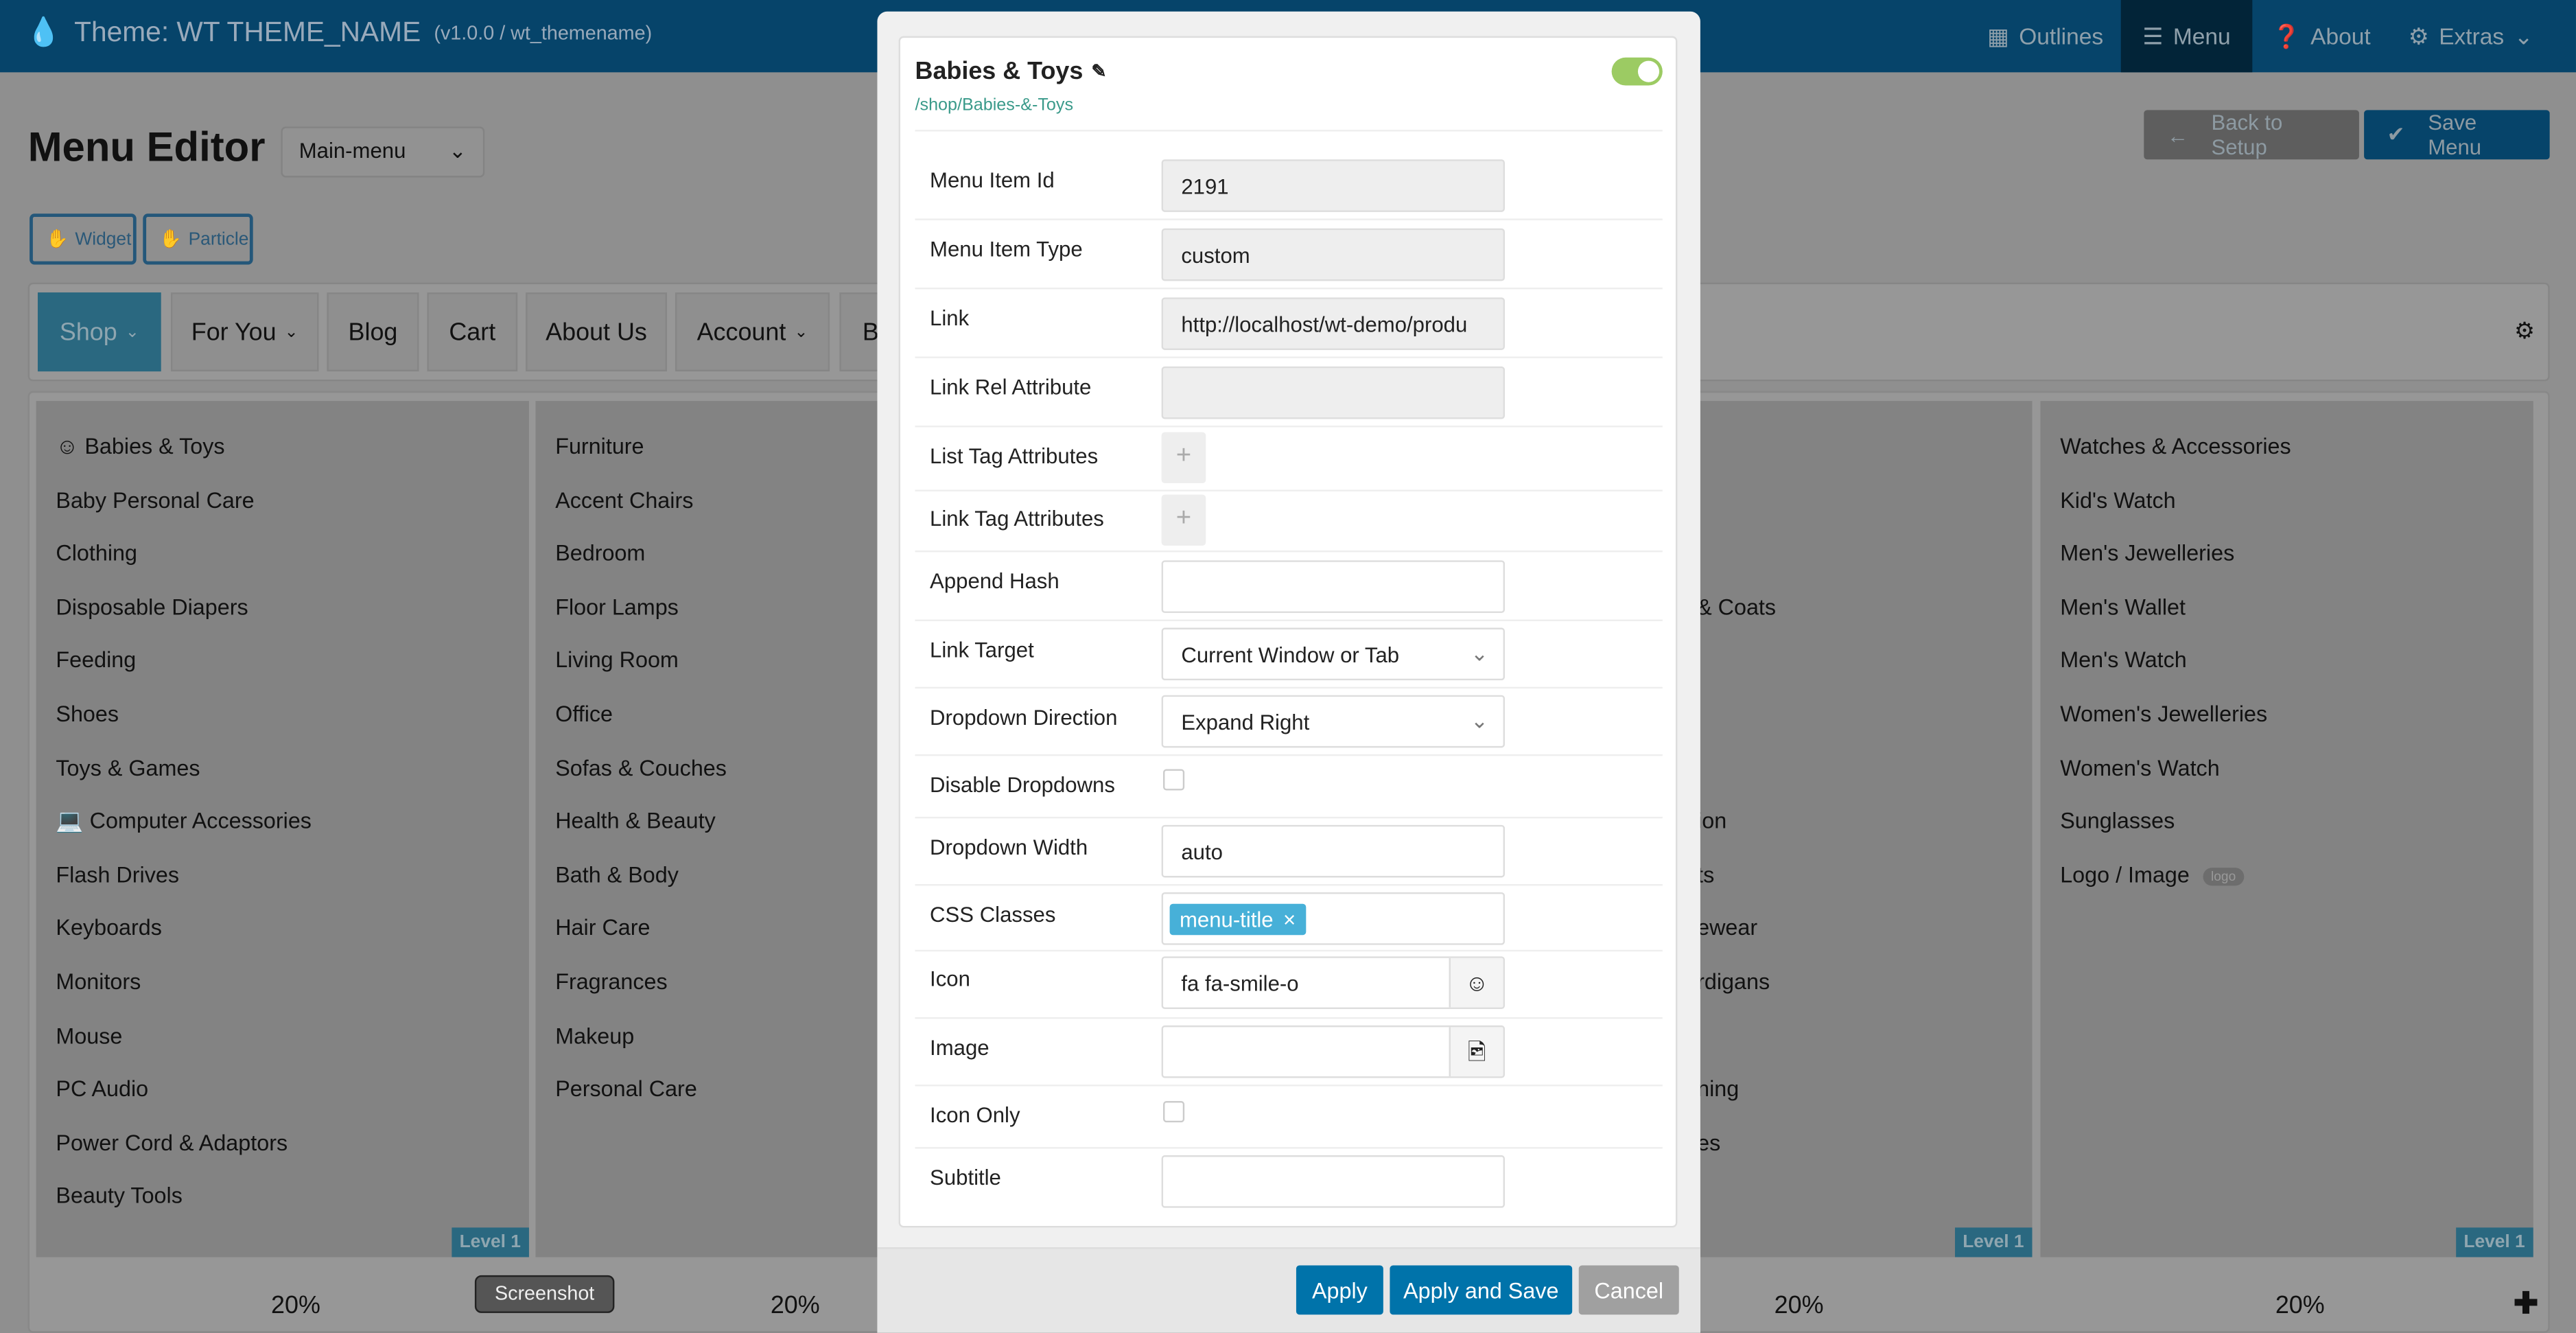 The height and width of the screenshot is (1333, 2576). I want to click on column-item: Feeding, so click(96, 660).